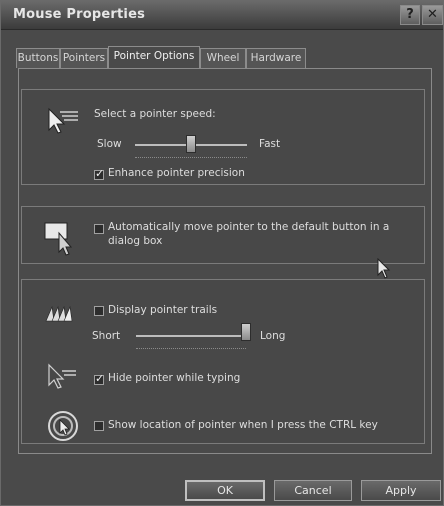 This screenshot has height=506, width=444. What do you see at coordinates (191, 144) in the screenshot?
I see `speed-slider-thumb` at bounding box center [191, 144].